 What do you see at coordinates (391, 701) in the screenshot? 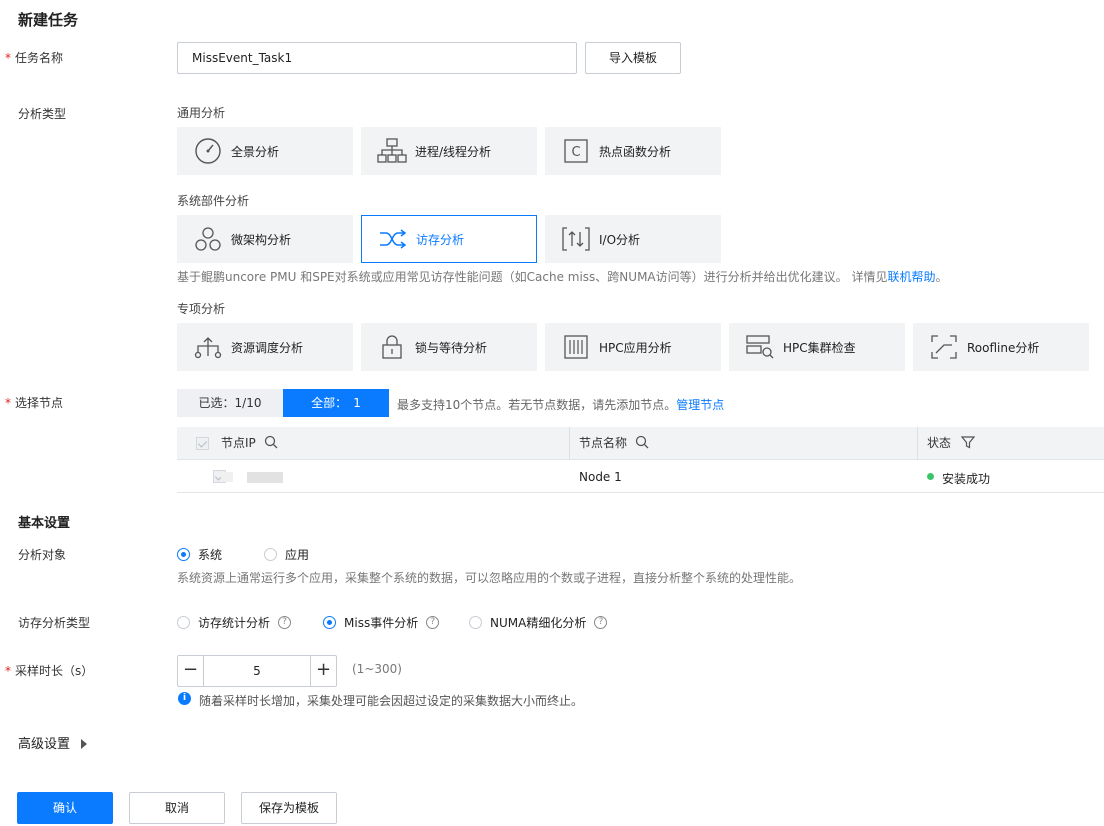
I see `sample-time-hint: 随着采样时长增加，采集处理可能会因超过设定的采集数据大小而终止。` at bounding box center [391, 701].